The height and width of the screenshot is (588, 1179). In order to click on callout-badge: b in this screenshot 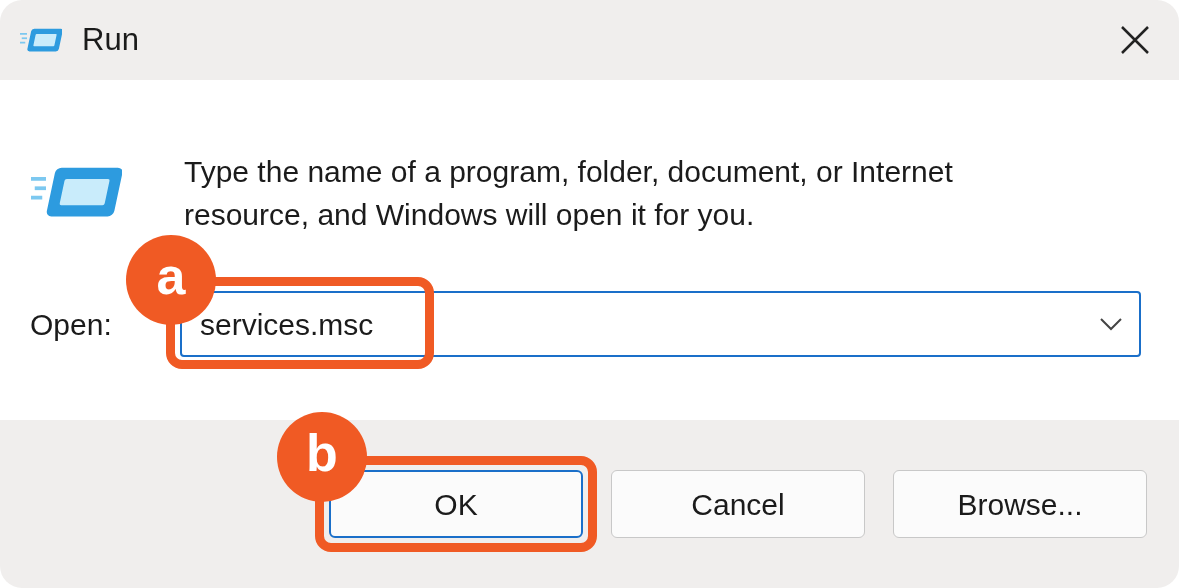, I will do `click(322, 457)`.